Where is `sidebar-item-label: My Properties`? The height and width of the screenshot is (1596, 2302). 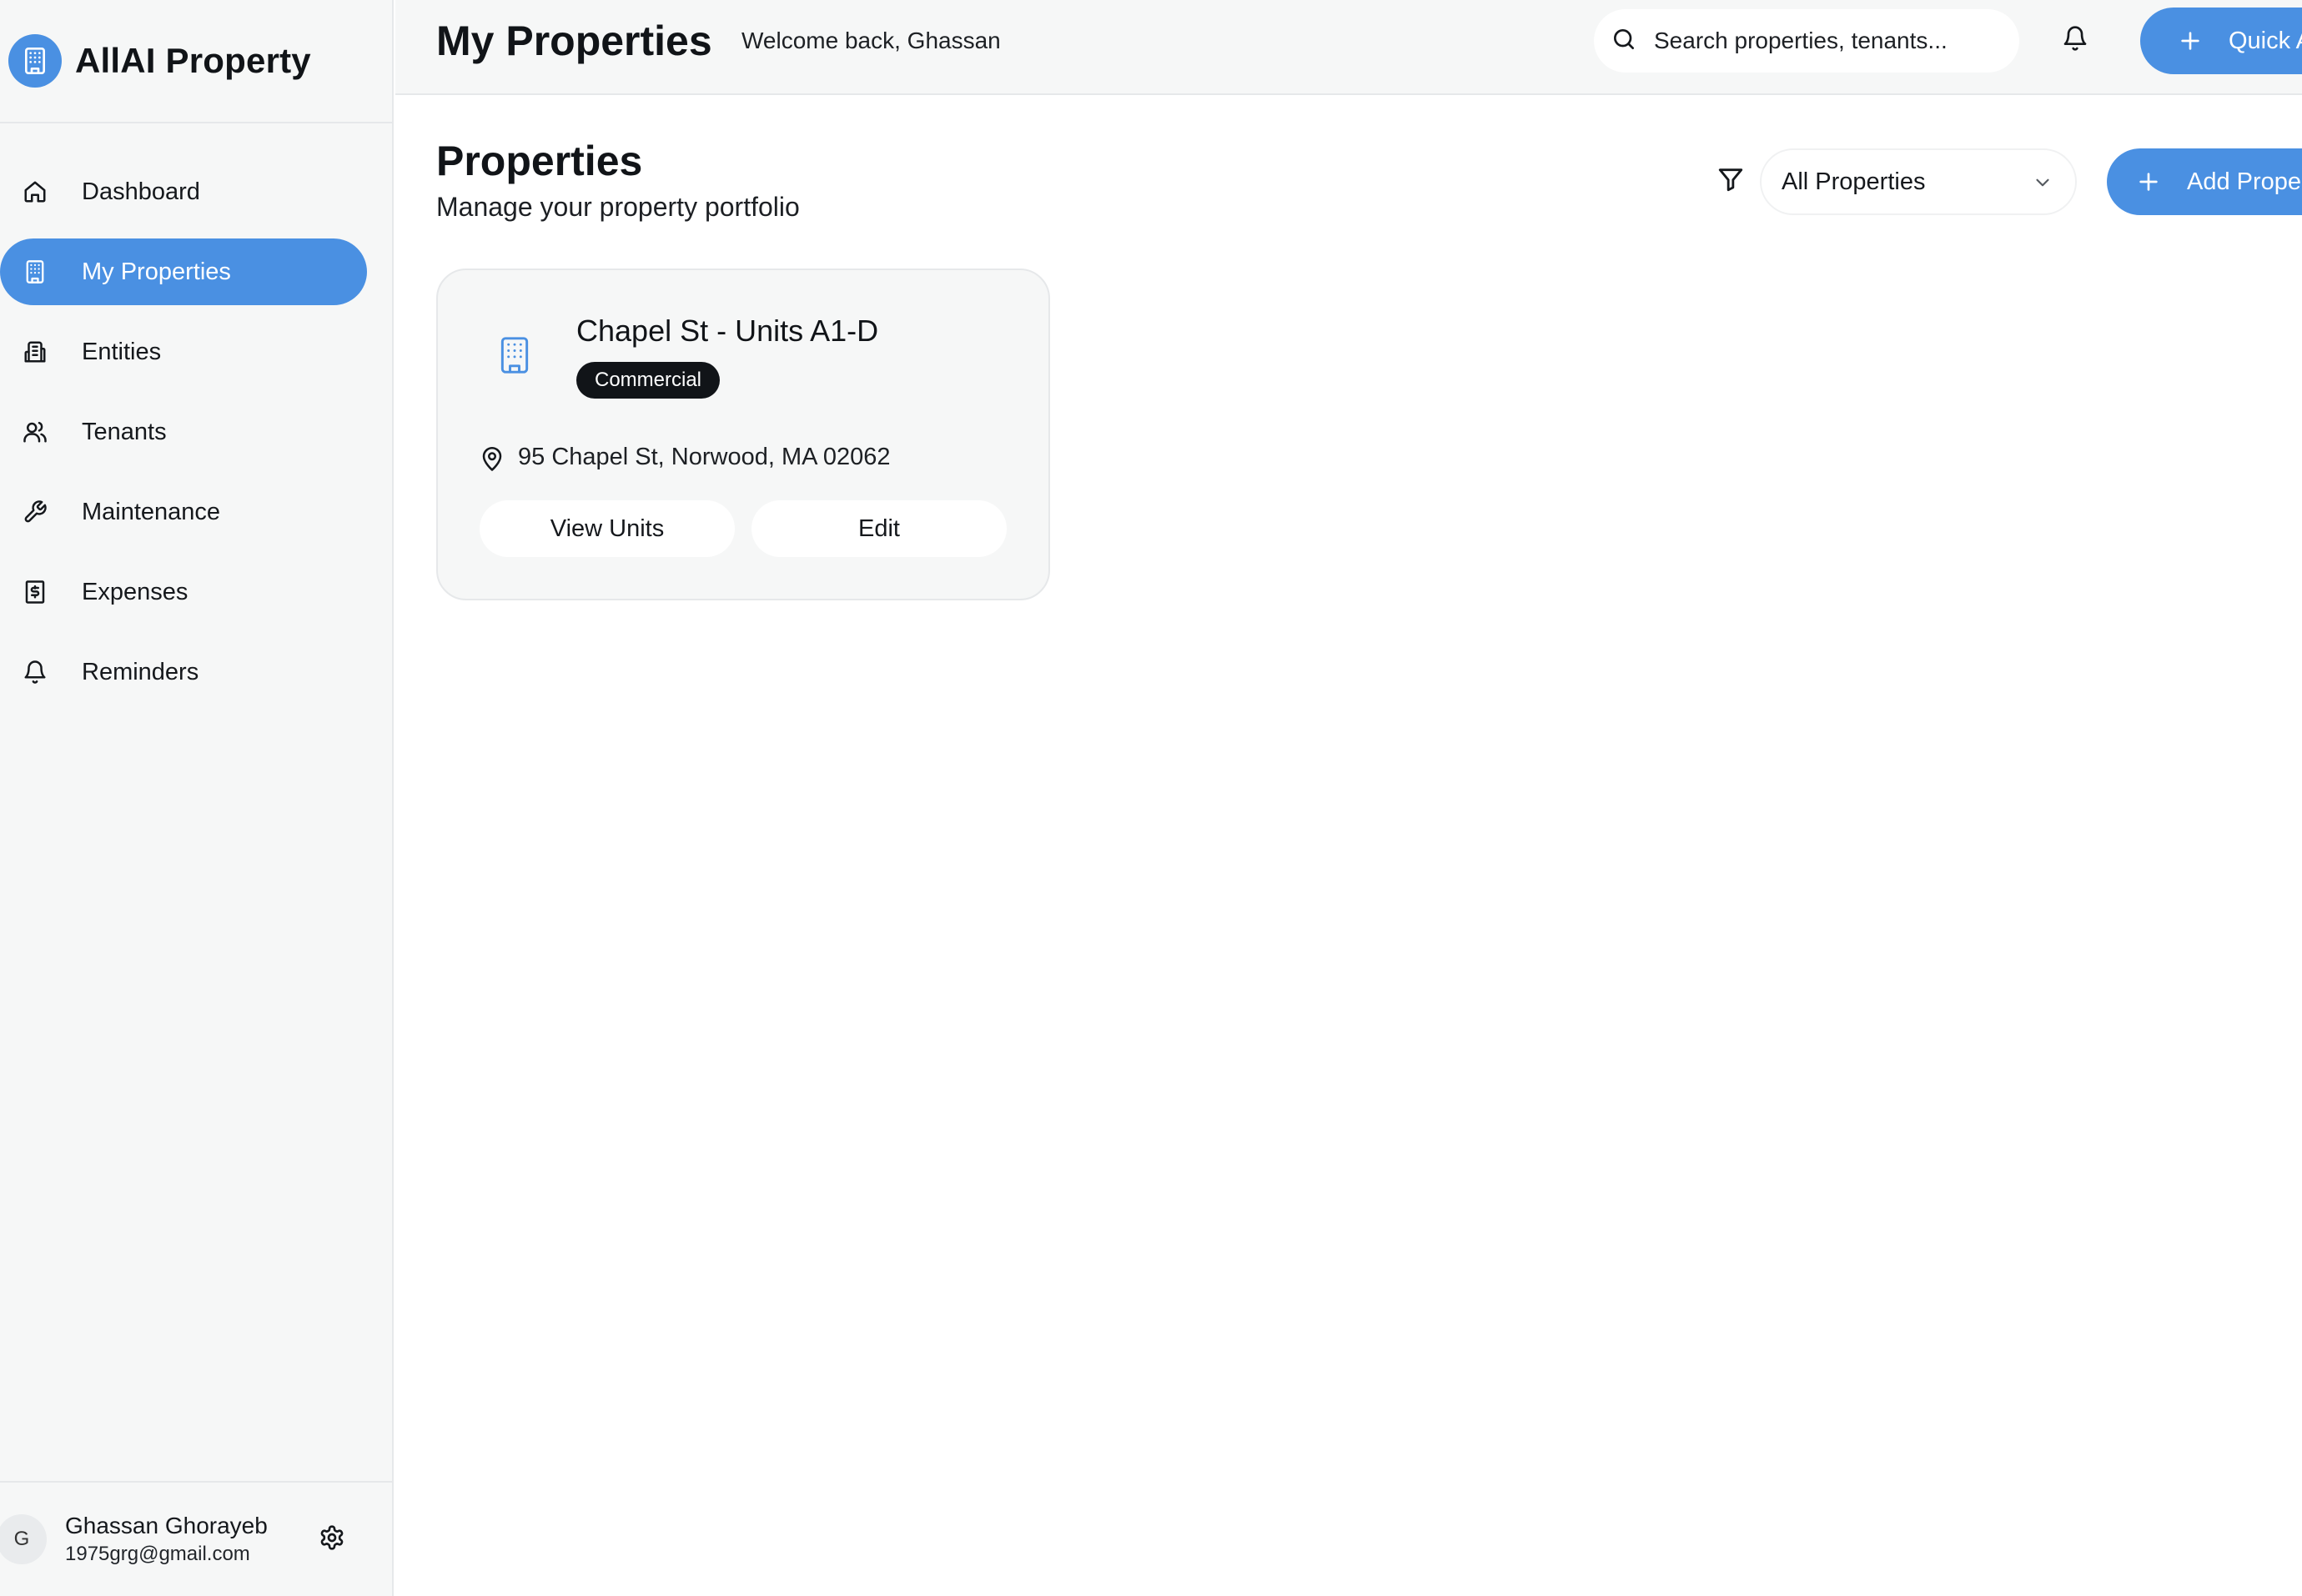
sidebar-item-label: My Properties is located at coordinates (156, 272).